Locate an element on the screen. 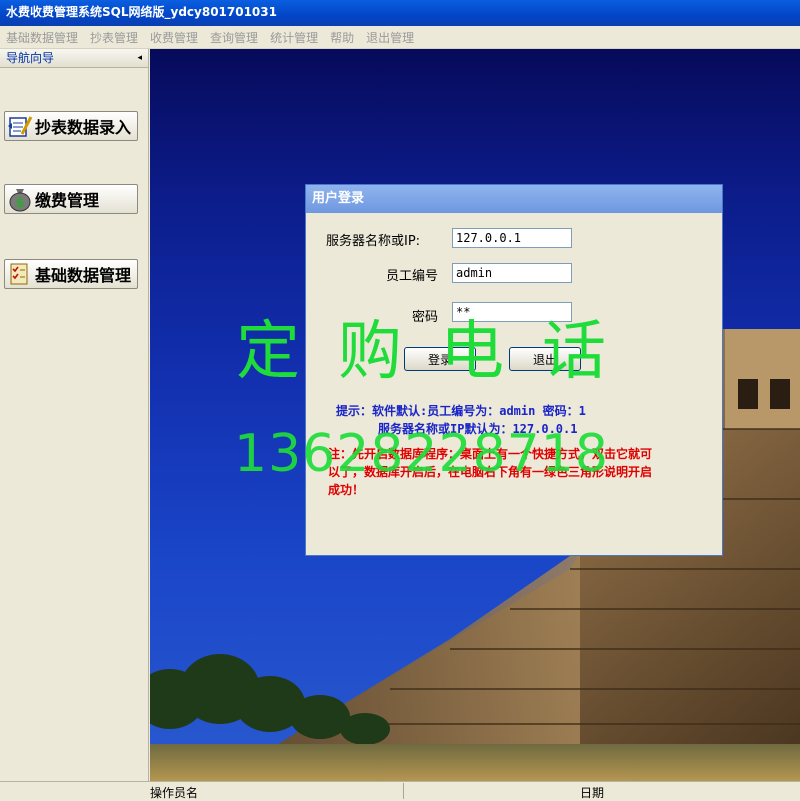 The image size is (800, 801). nav-button-payment: $ 缴费管理 is located at coordinates (71, 199).